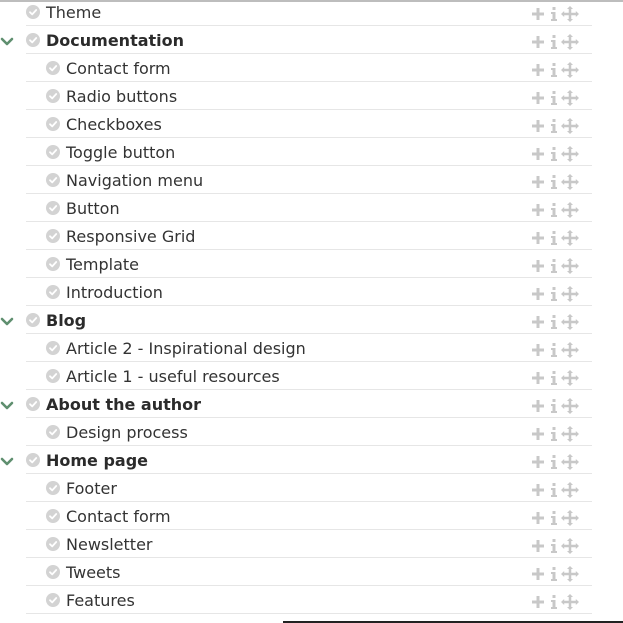 The width and height of the screenshot is (623, 623). Describe the element at coordinates (93, 573) in the screenshot. I see `tree-item-label: Tweets` at that location.